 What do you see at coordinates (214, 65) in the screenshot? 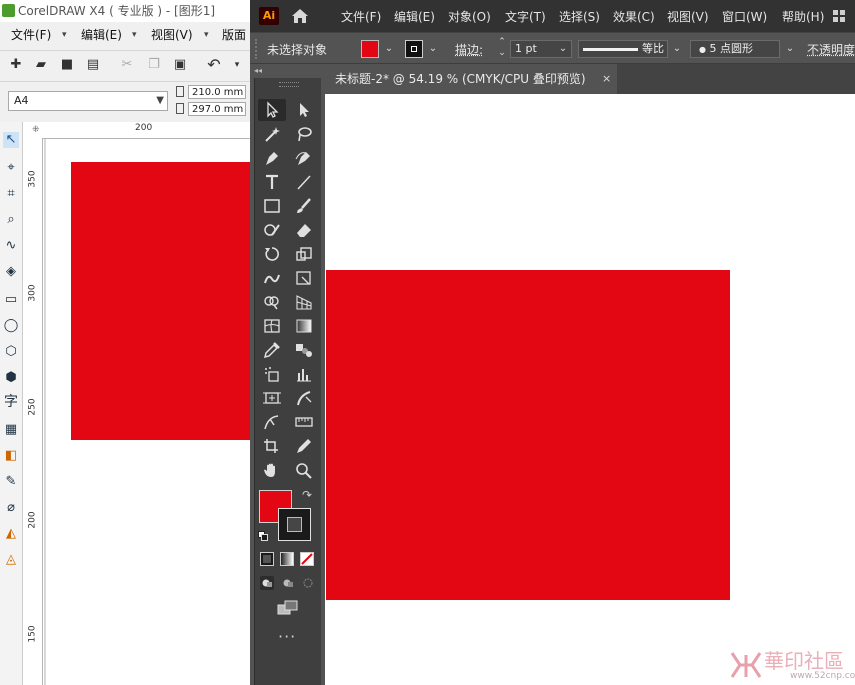
I see `undo-icon: ↶` at bounding box center [214, 65].